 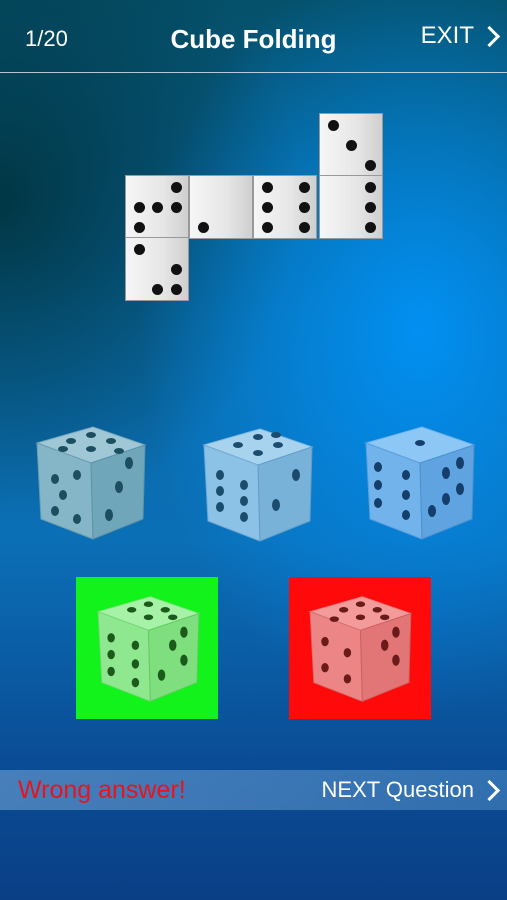 What do you see at coordinates (351, 145) in the screenshot?
I see `net-face-3-top` at bounding box center [351, 145].